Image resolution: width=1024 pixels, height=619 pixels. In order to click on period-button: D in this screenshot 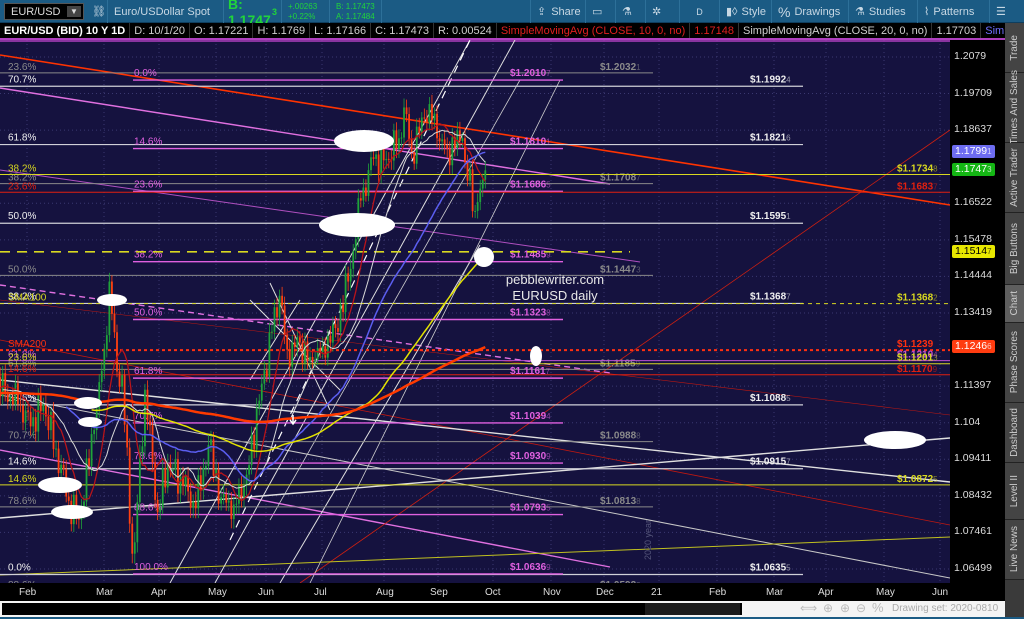, I will do `click(700, 11)`.